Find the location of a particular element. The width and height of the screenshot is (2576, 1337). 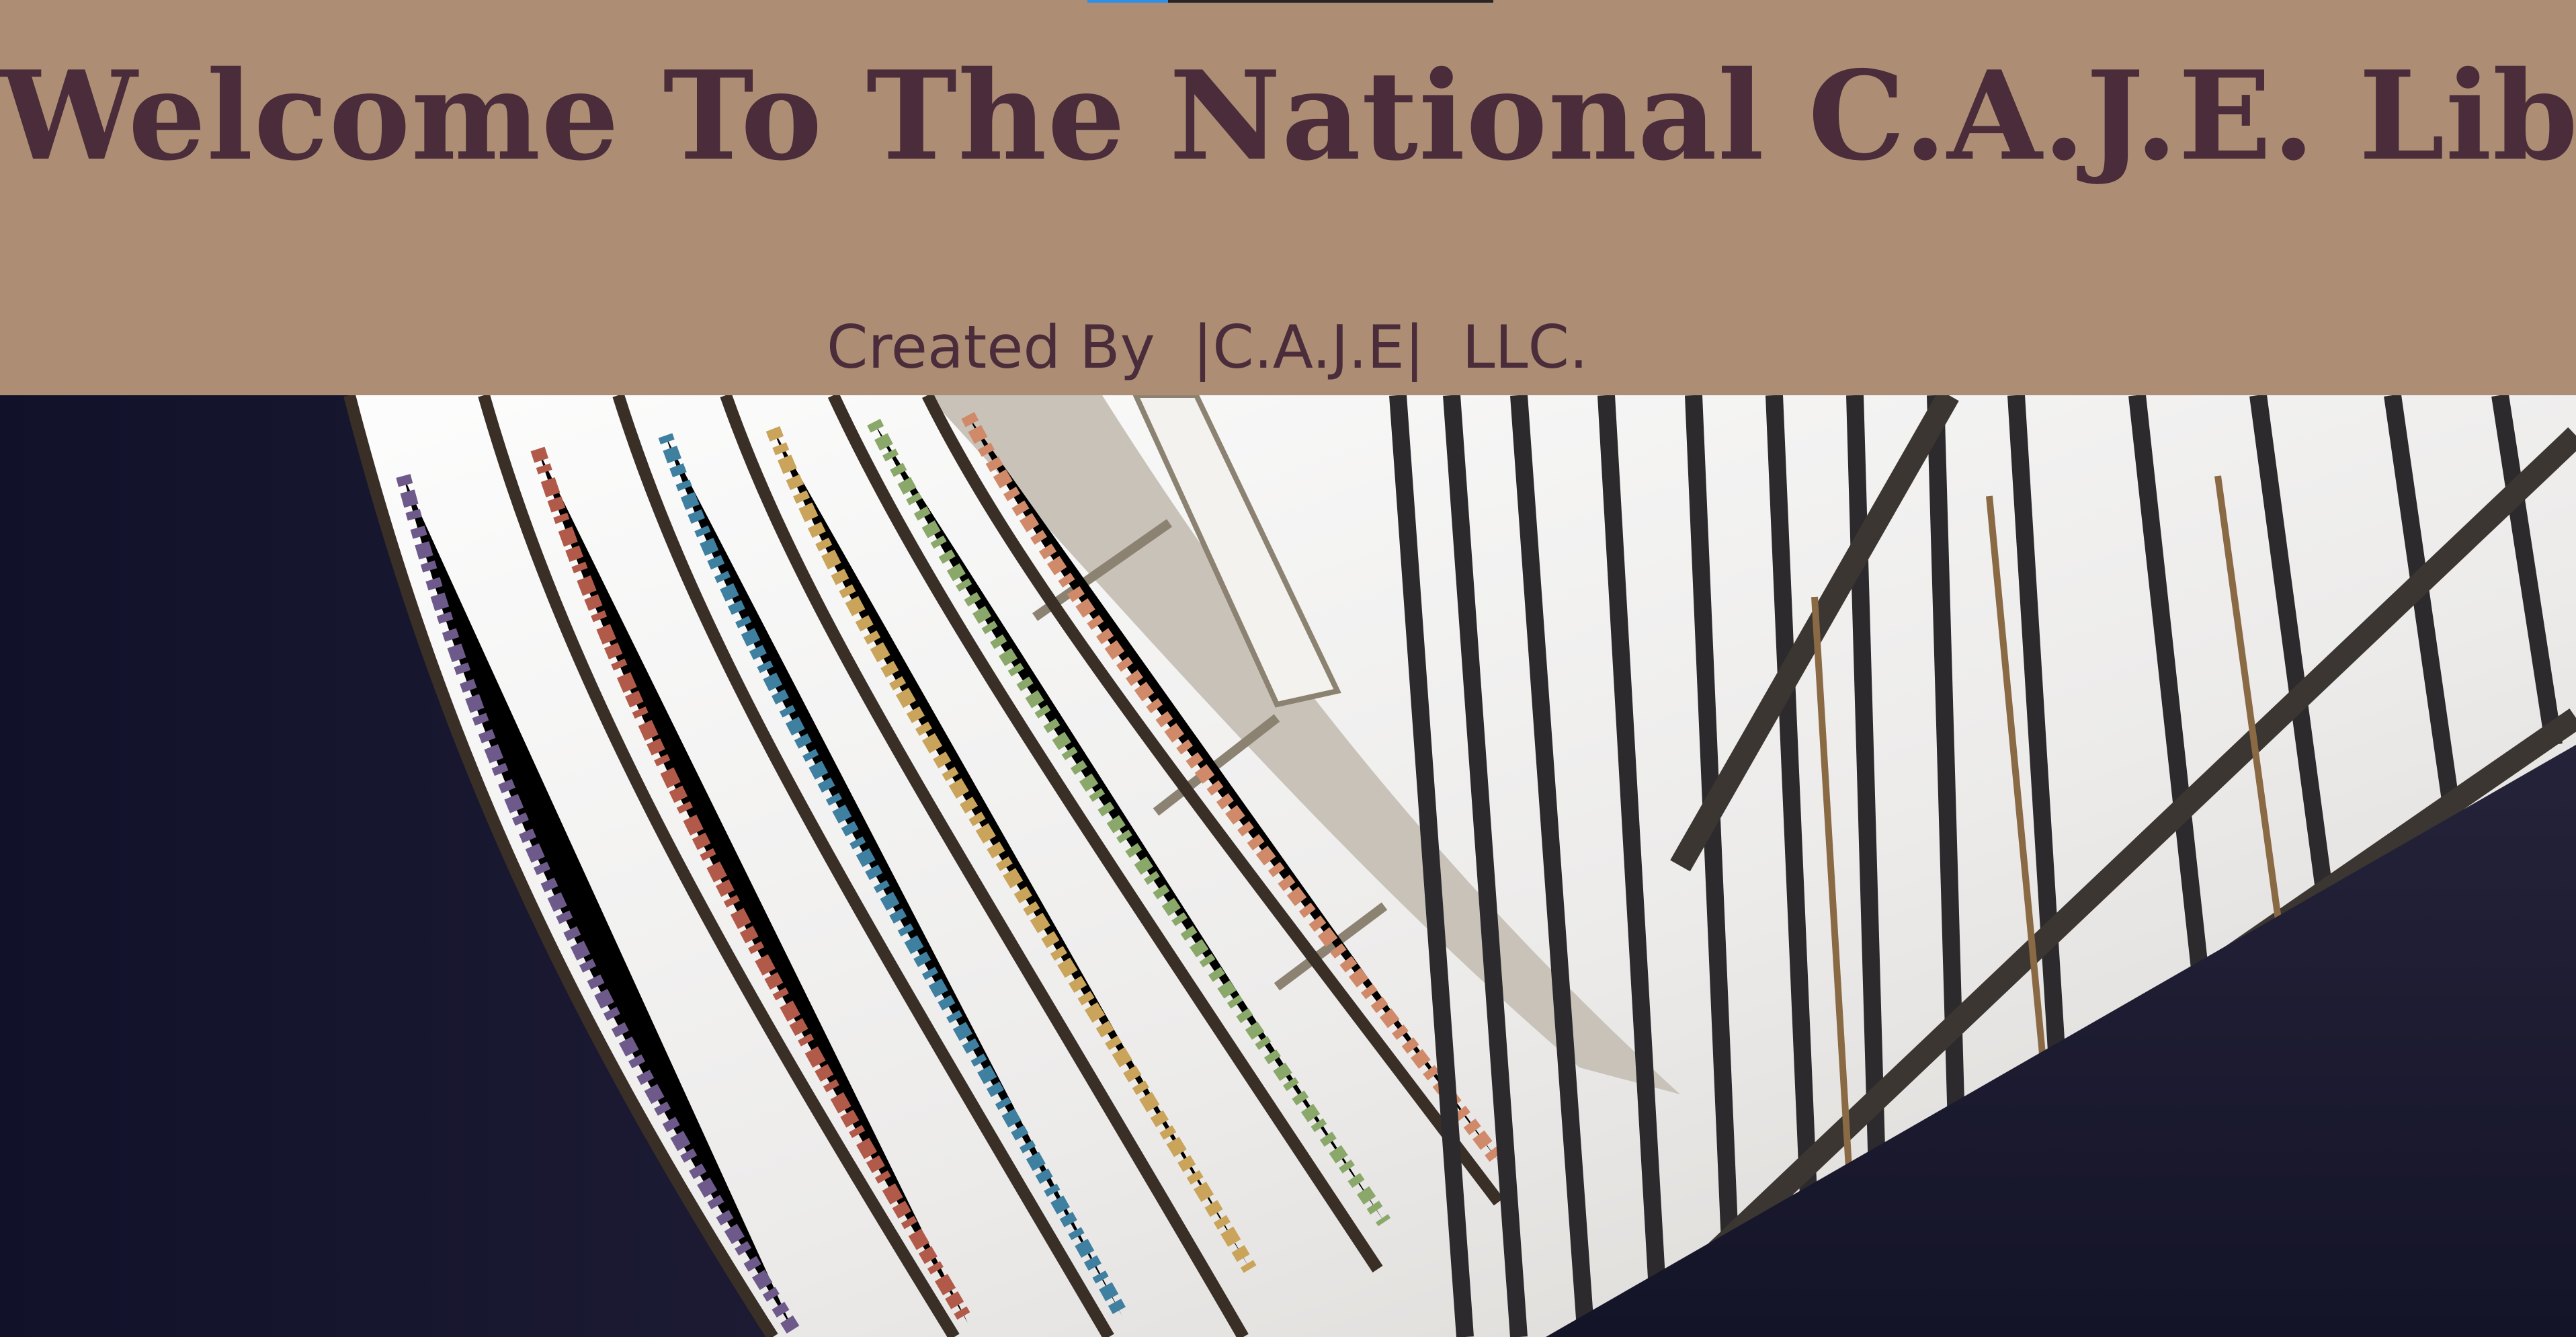

top-scroll-indicator-accent is located at coordinates (1127, 1).